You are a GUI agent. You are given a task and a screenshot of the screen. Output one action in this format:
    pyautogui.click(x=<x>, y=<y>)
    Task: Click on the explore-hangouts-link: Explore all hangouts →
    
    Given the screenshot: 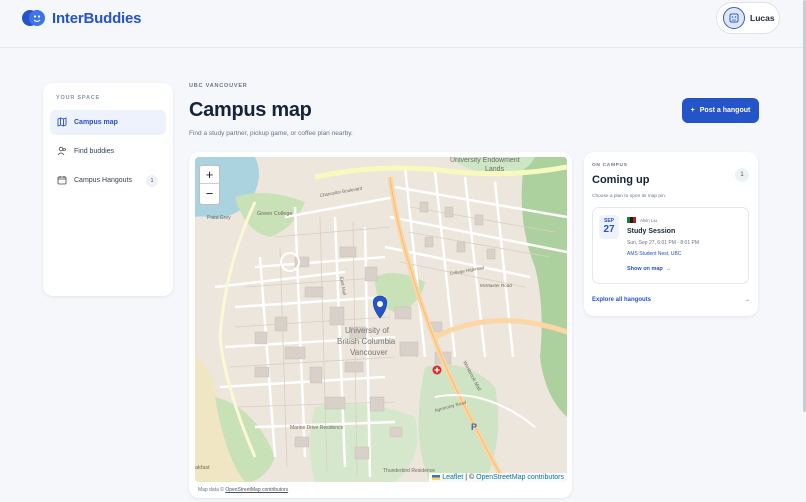 What is the action you would take?
    pyautogui.click(x=671, y=300)
    